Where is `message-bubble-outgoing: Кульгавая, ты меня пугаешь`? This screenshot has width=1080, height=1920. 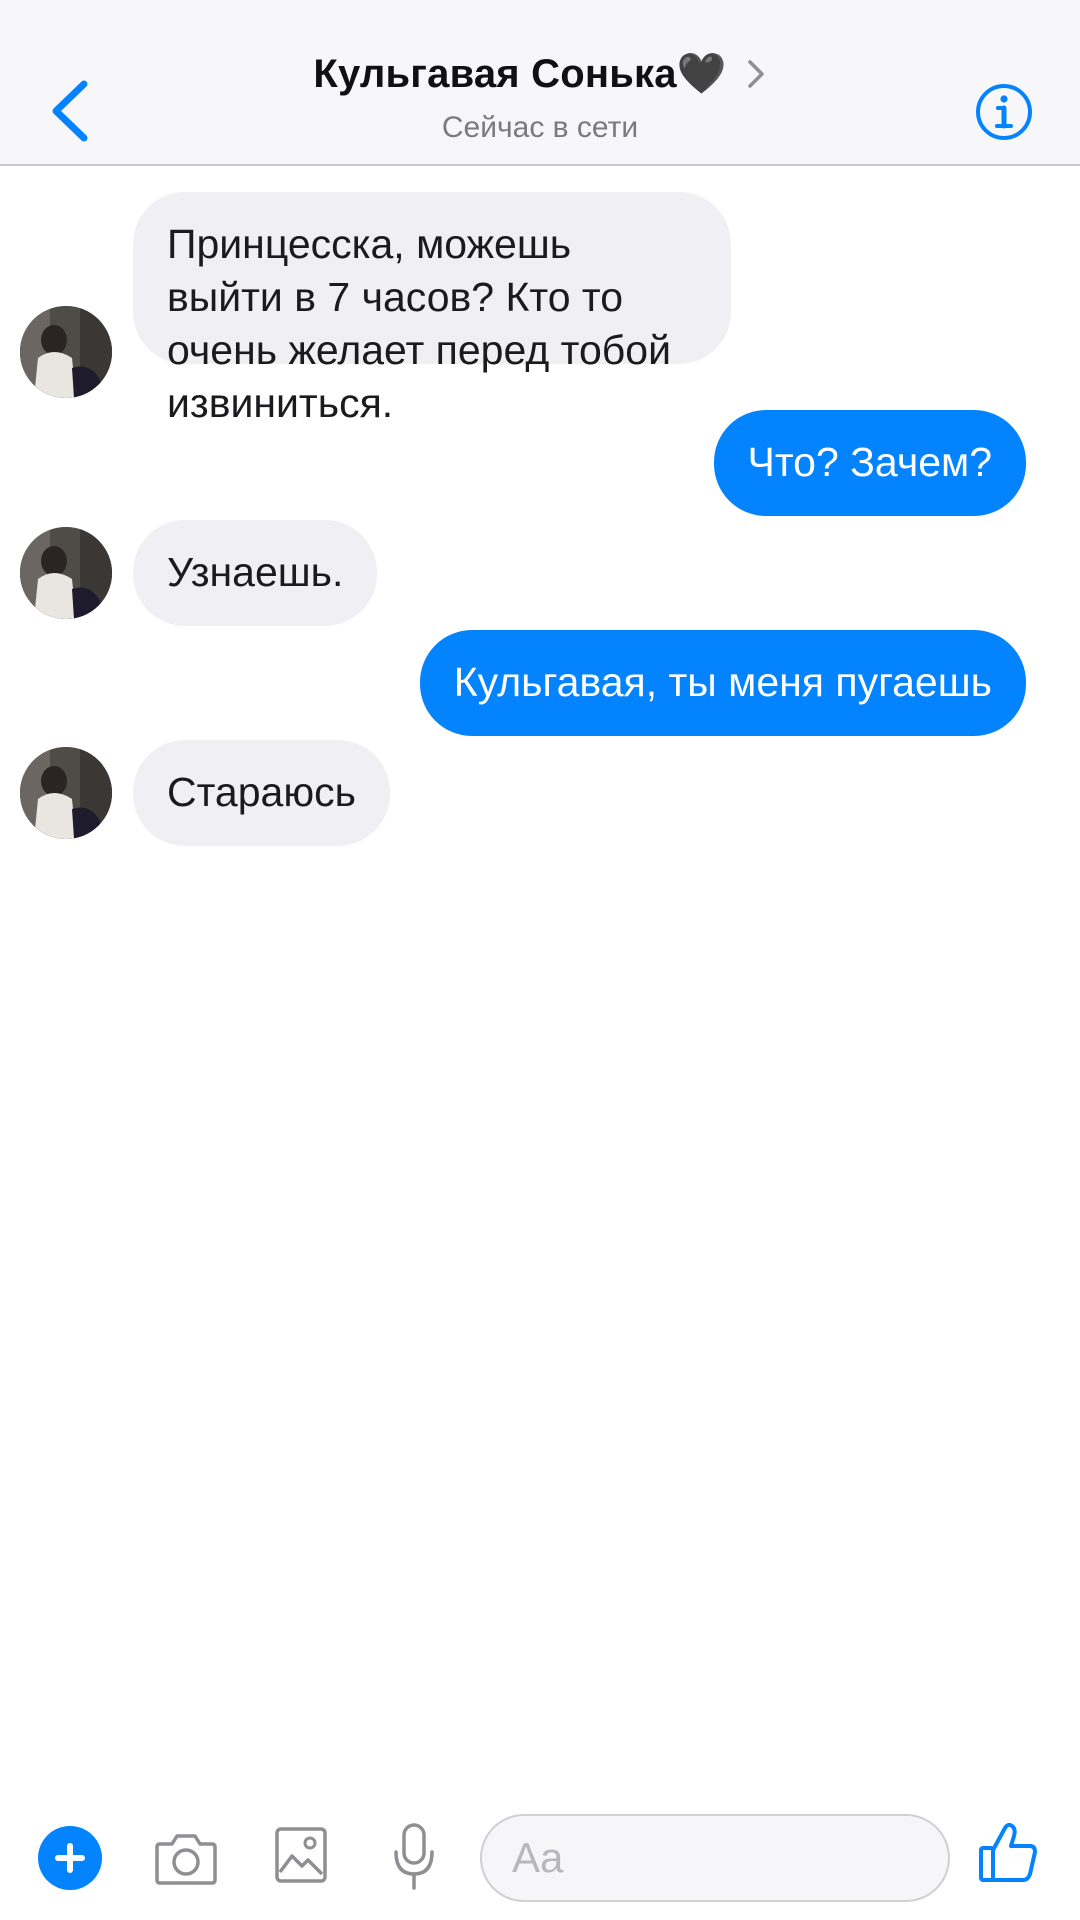
message-bubble-outgoing: Кульгавая, ты меня пугаешь is located at coordinates (722, 683).